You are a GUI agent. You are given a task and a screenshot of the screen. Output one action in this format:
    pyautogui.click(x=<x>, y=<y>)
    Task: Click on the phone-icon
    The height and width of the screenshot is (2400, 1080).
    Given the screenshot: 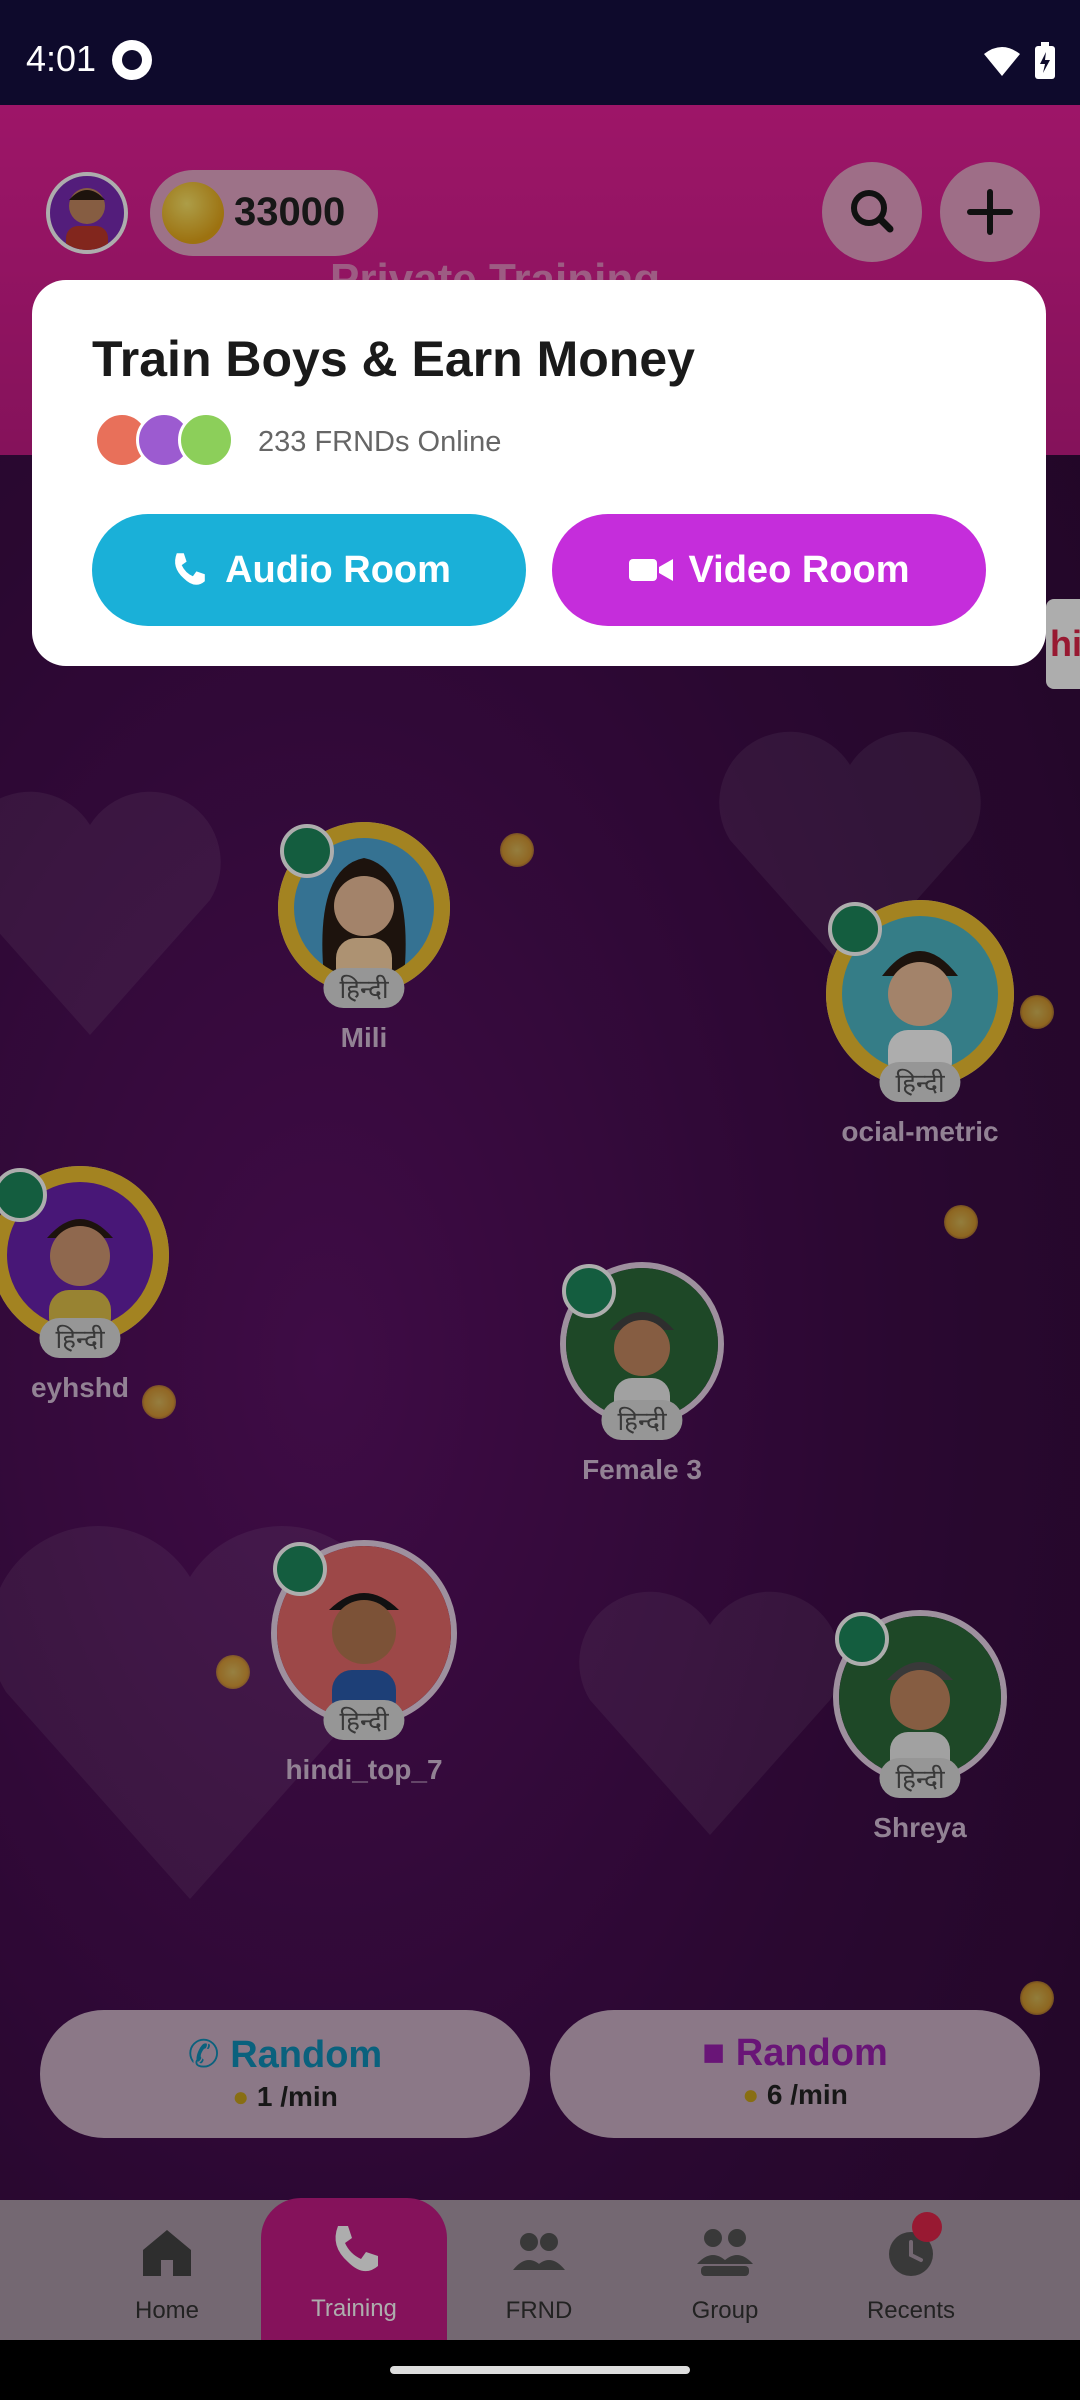 What is the action you would take?
    pyautogui.click(x=190, y=569)
    